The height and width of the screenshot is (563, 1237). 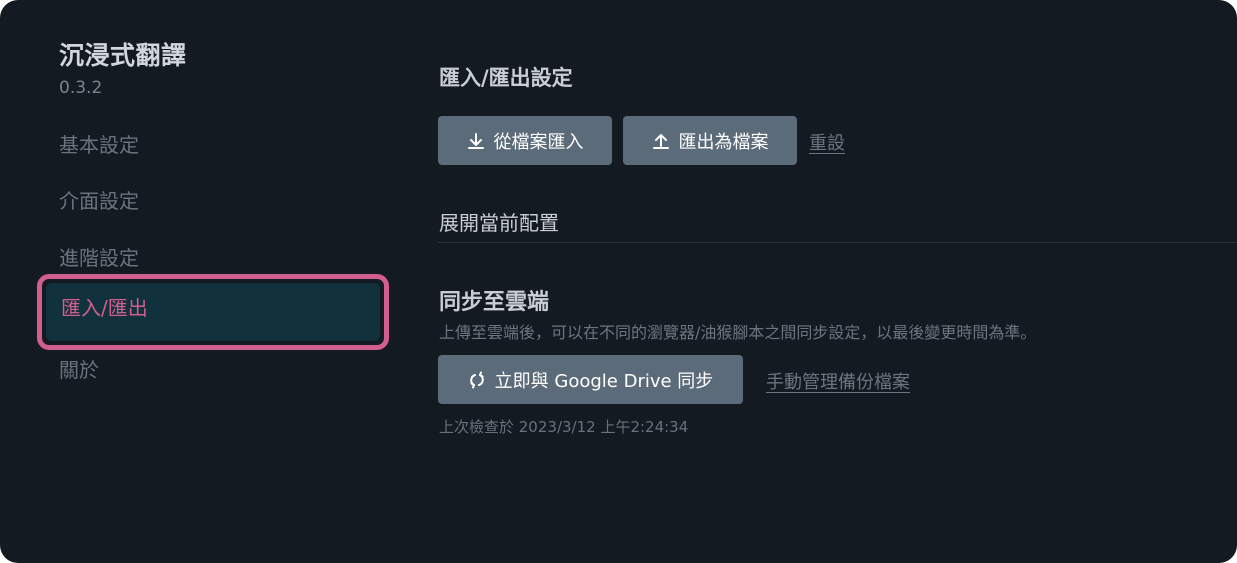 I want to click on sync-button-label: 立即與 Google Drive 同步, so click(x=604, y=381).